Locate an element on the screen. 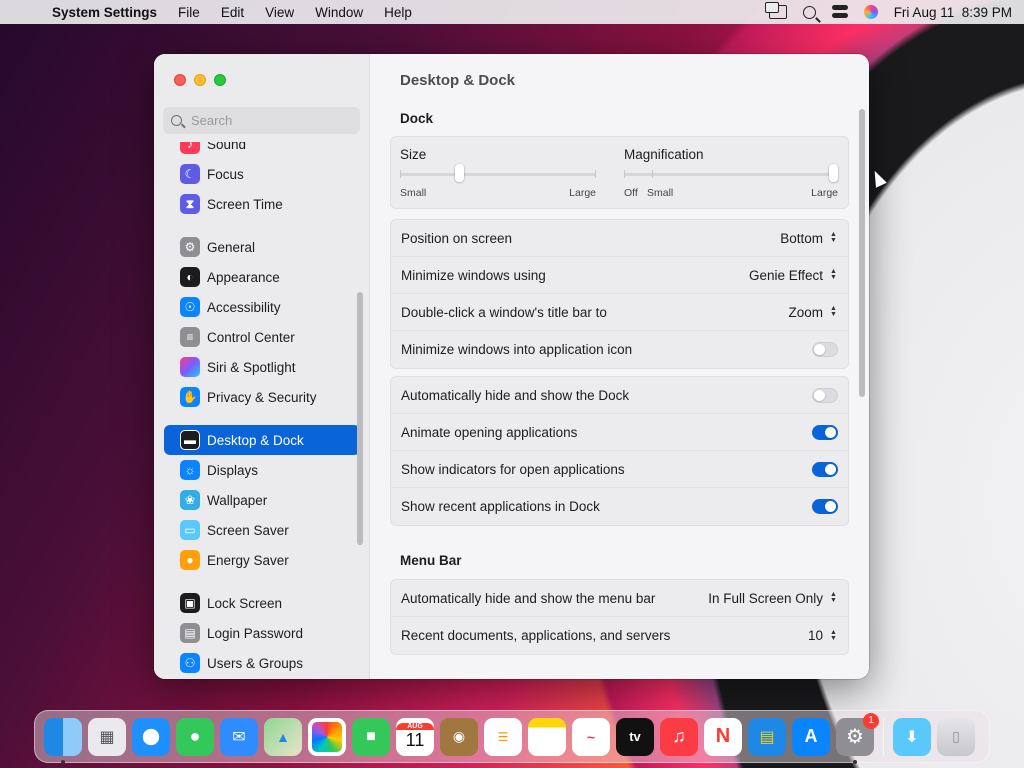  sidebar-item-users-groups: ⚇ Users & Groups is located at coordinates (262, 663).